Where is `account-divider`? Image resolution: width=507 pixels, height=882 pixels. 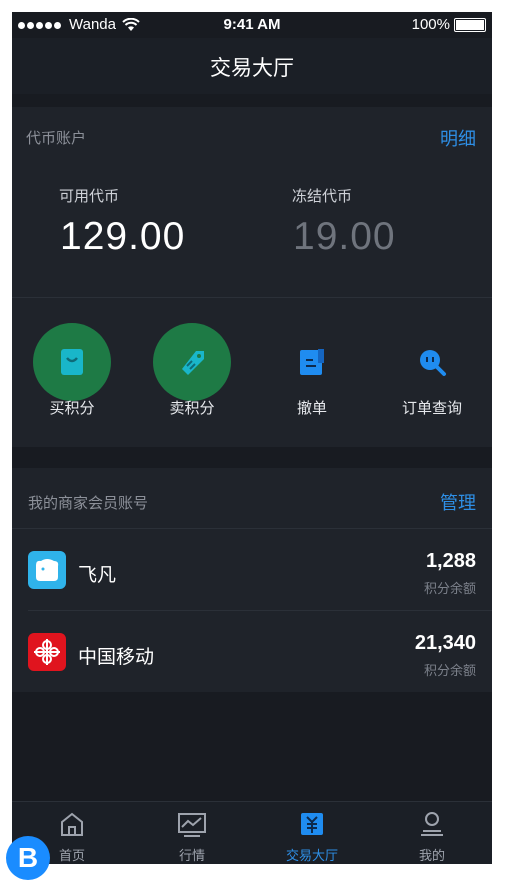 account-divider is located at coordinates (252, 297).